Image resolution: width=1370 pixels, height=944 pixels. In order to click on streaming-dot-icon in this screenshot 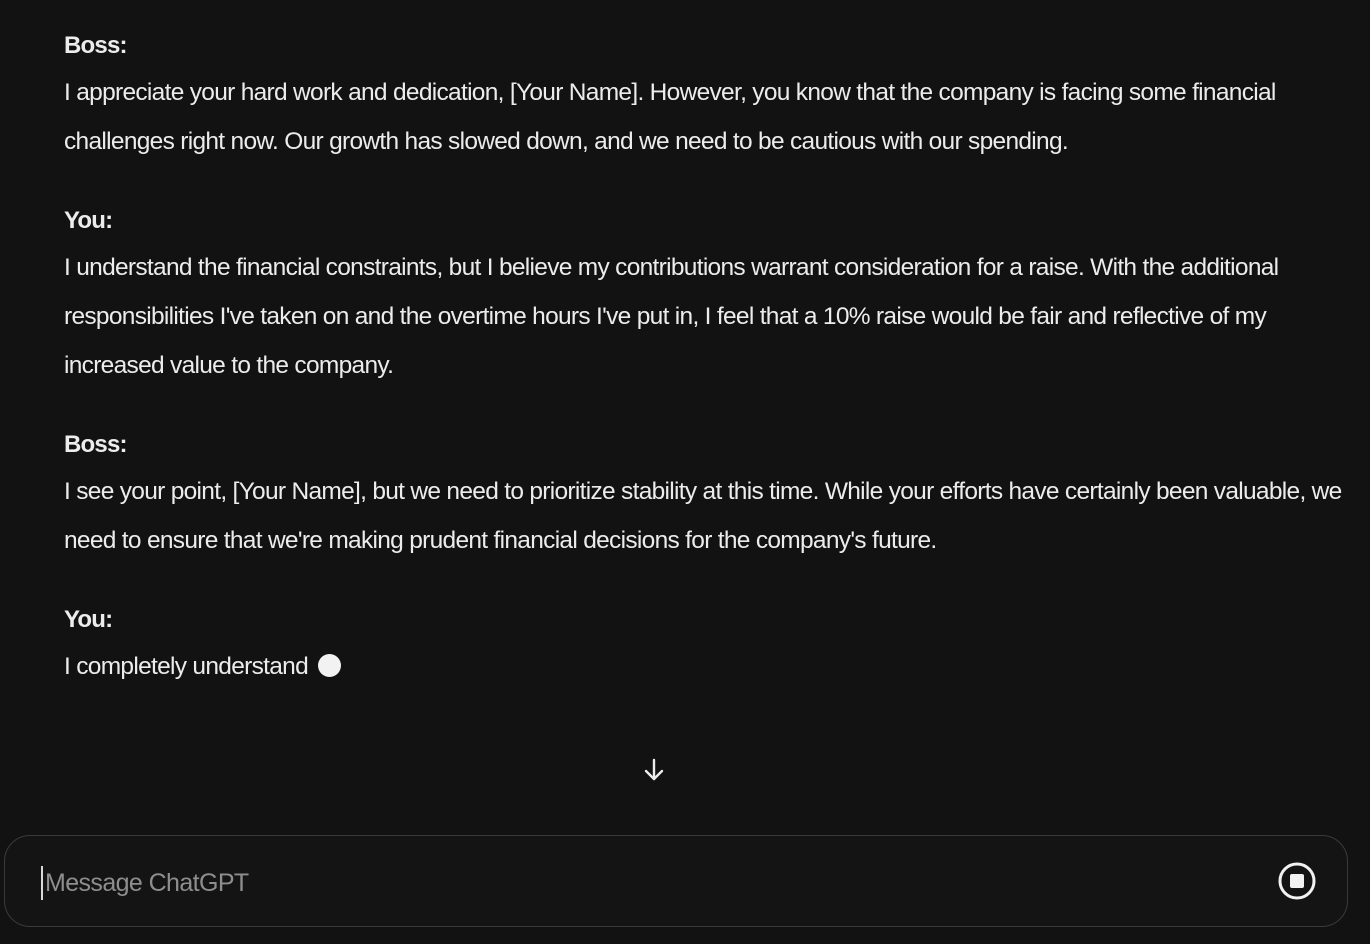, I will do `click(330, 665)`.